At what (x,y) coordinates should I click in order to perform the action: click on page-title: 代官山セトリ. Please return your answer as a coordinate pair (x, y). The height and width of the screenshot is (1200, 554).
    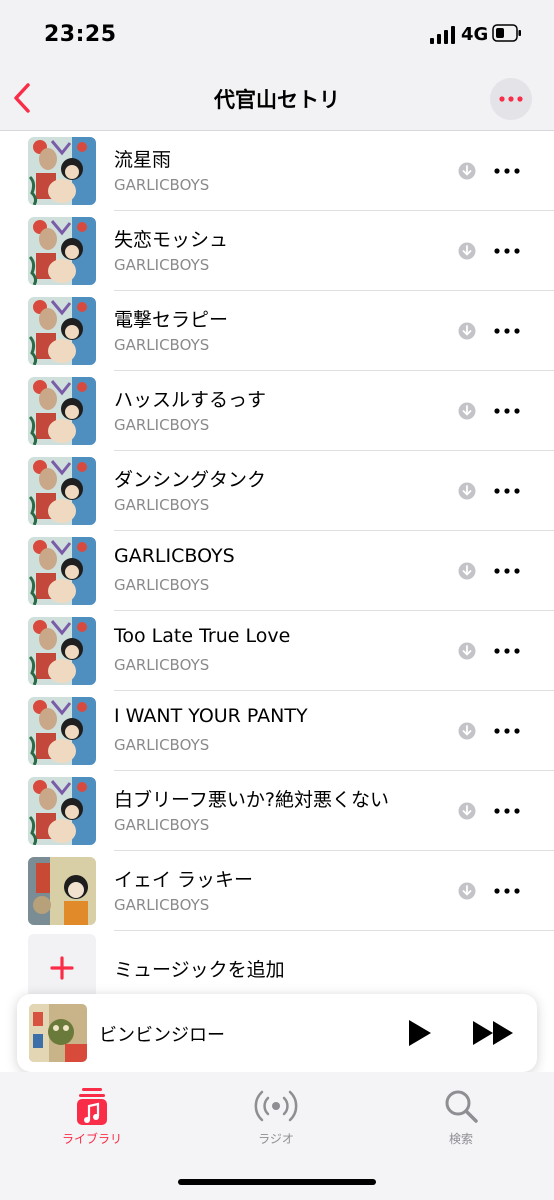
    Looking at the image, I should click on (277, 100).